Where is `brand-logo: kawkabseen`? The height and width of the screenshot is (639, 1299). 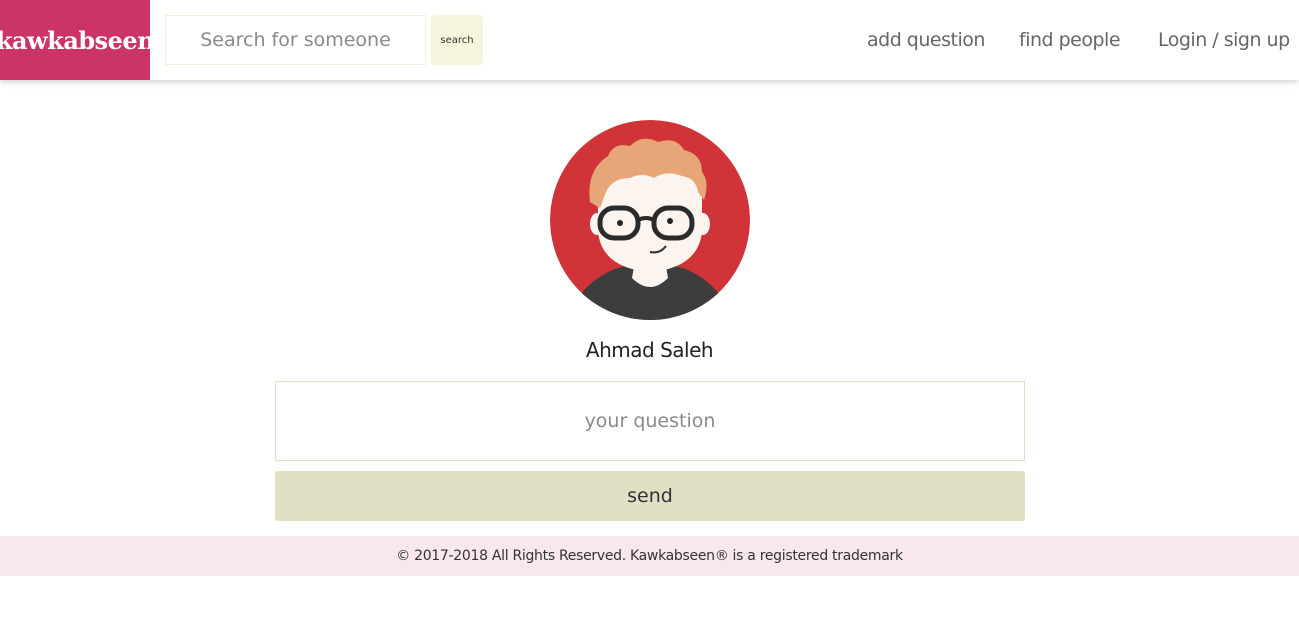 brand-logo: kawkabseen is located at coordinates (77, 40).